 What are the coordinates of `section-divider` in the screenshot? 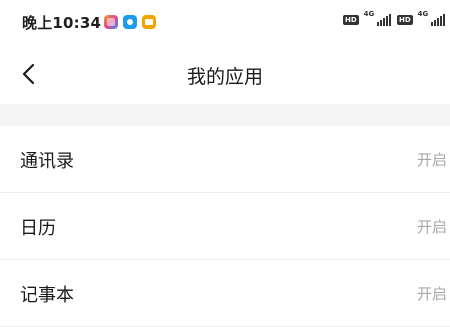 It's located at (225, 115).